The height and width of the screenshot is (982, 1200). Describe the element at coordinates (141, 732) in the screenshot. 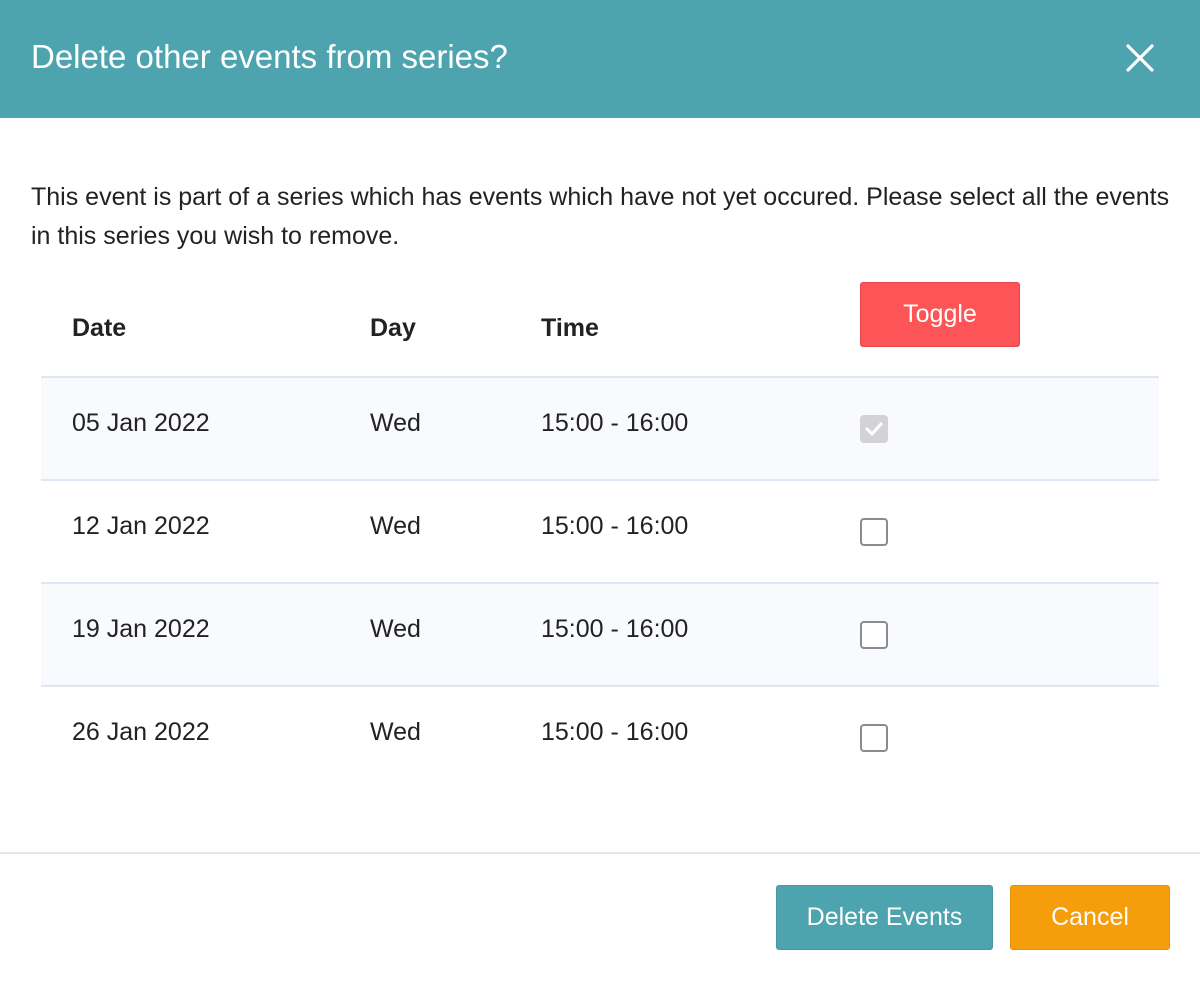

I see `row-date: 26 Jan 2022` at that location.